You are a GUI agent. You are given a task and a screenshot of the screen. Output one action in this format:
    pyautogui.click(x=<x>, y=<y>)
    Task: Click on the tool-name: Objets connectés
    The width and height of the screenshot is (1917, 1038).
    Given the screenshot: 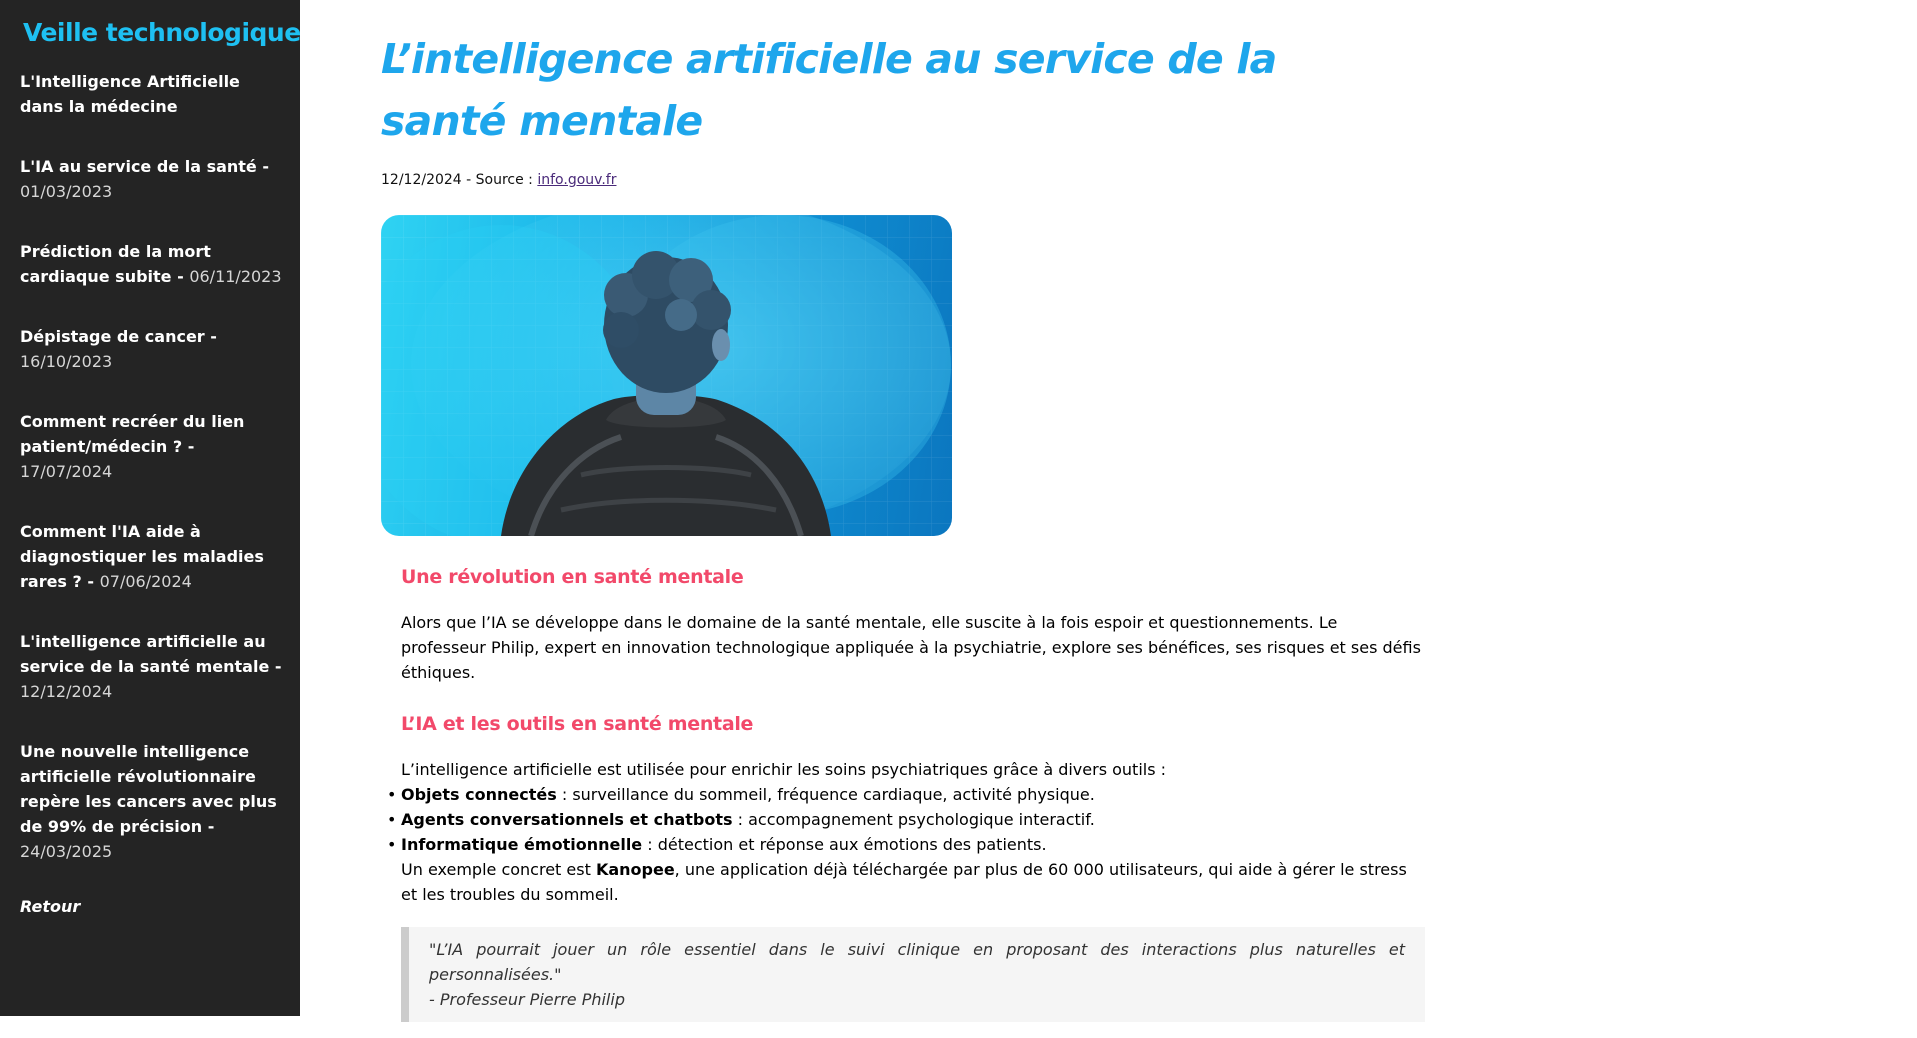 What is the action you would take?
    pyautogui.click(x=479, y=794)
    